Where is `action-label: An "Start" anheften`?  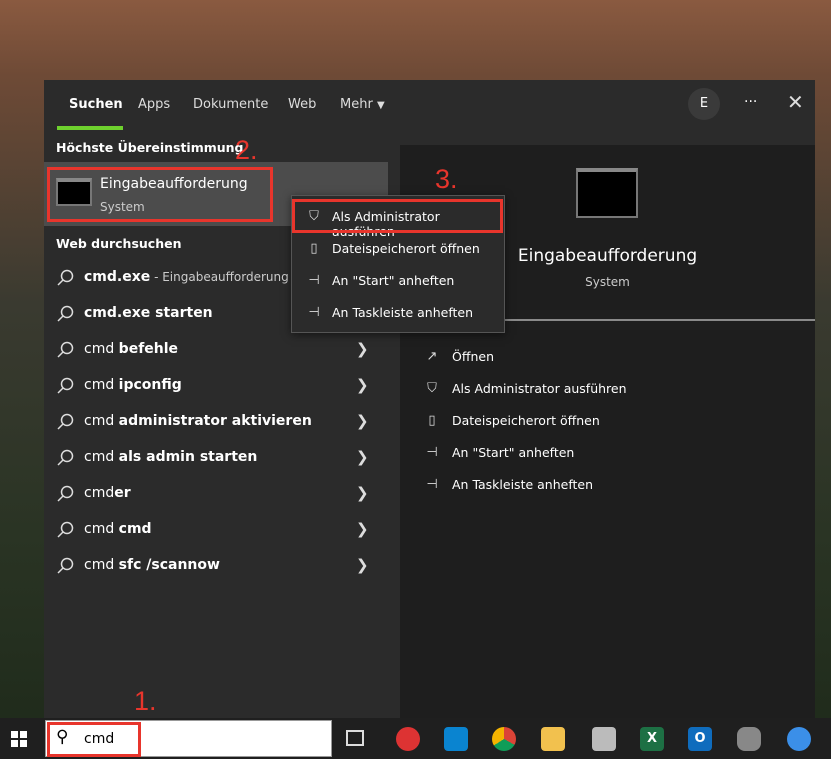 action-label: An "Start" anheften is located at coordinates (513, 452).